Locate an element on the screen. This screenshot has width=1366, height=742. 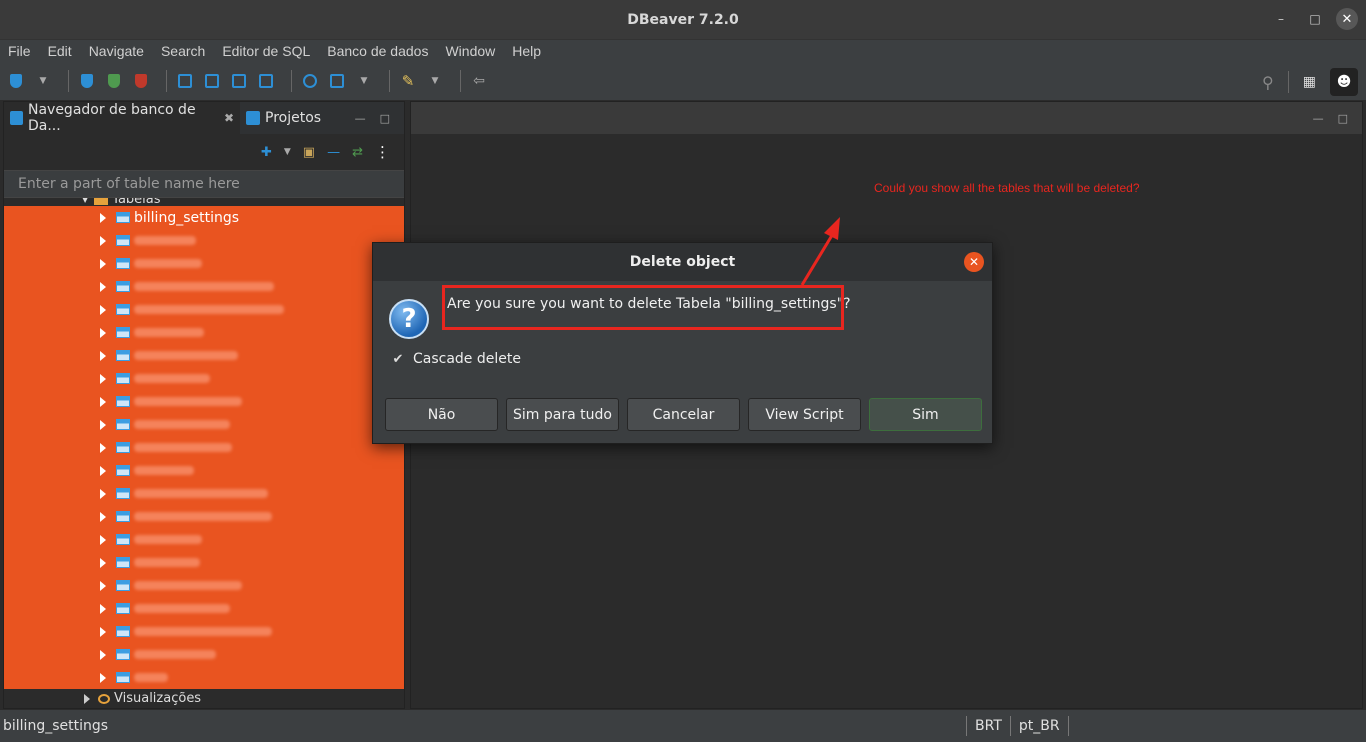
view-menu-icon: ⋮ is located at coordinates (382, 152).